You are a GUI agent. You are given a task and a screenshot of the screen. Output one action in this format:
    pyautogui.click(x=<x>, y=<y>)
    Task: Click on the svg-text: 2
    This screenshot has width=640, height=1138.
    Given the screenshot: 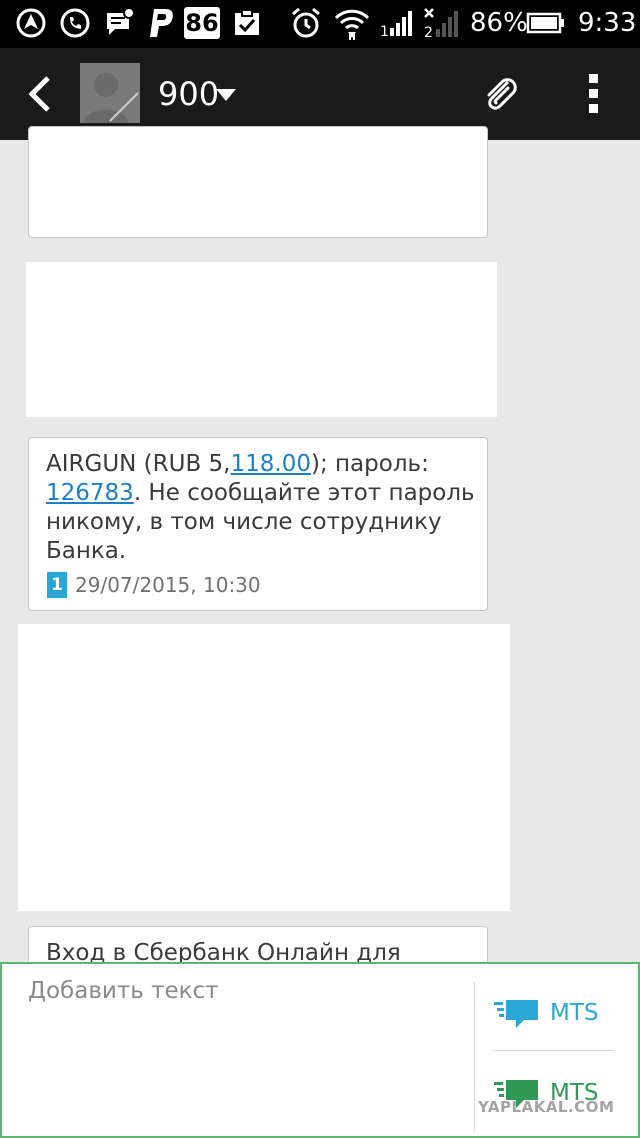 What is the action you would take?
    pyautogui.click(x=428, y=32)
    